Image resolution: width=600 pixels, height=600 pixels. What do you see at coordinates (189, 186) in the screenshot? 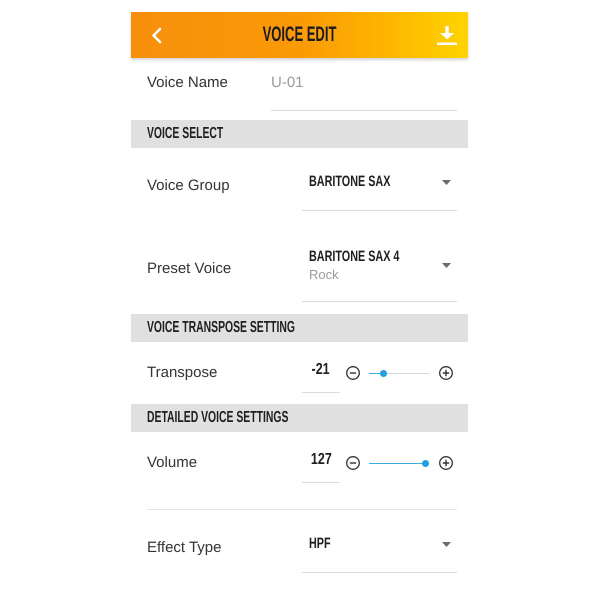
I see `field-label: Voice Group` at bounding box center [189, 186].